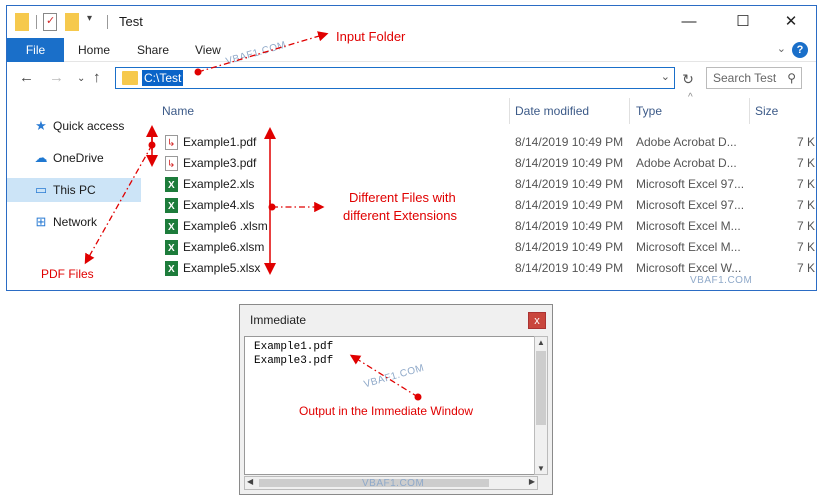 The width and height of the screenshot is (823, 502). What do you see at coordinates (178, 111) in the screenshot?
I see `column-header-name: Name` at bounding box center [178, 111].